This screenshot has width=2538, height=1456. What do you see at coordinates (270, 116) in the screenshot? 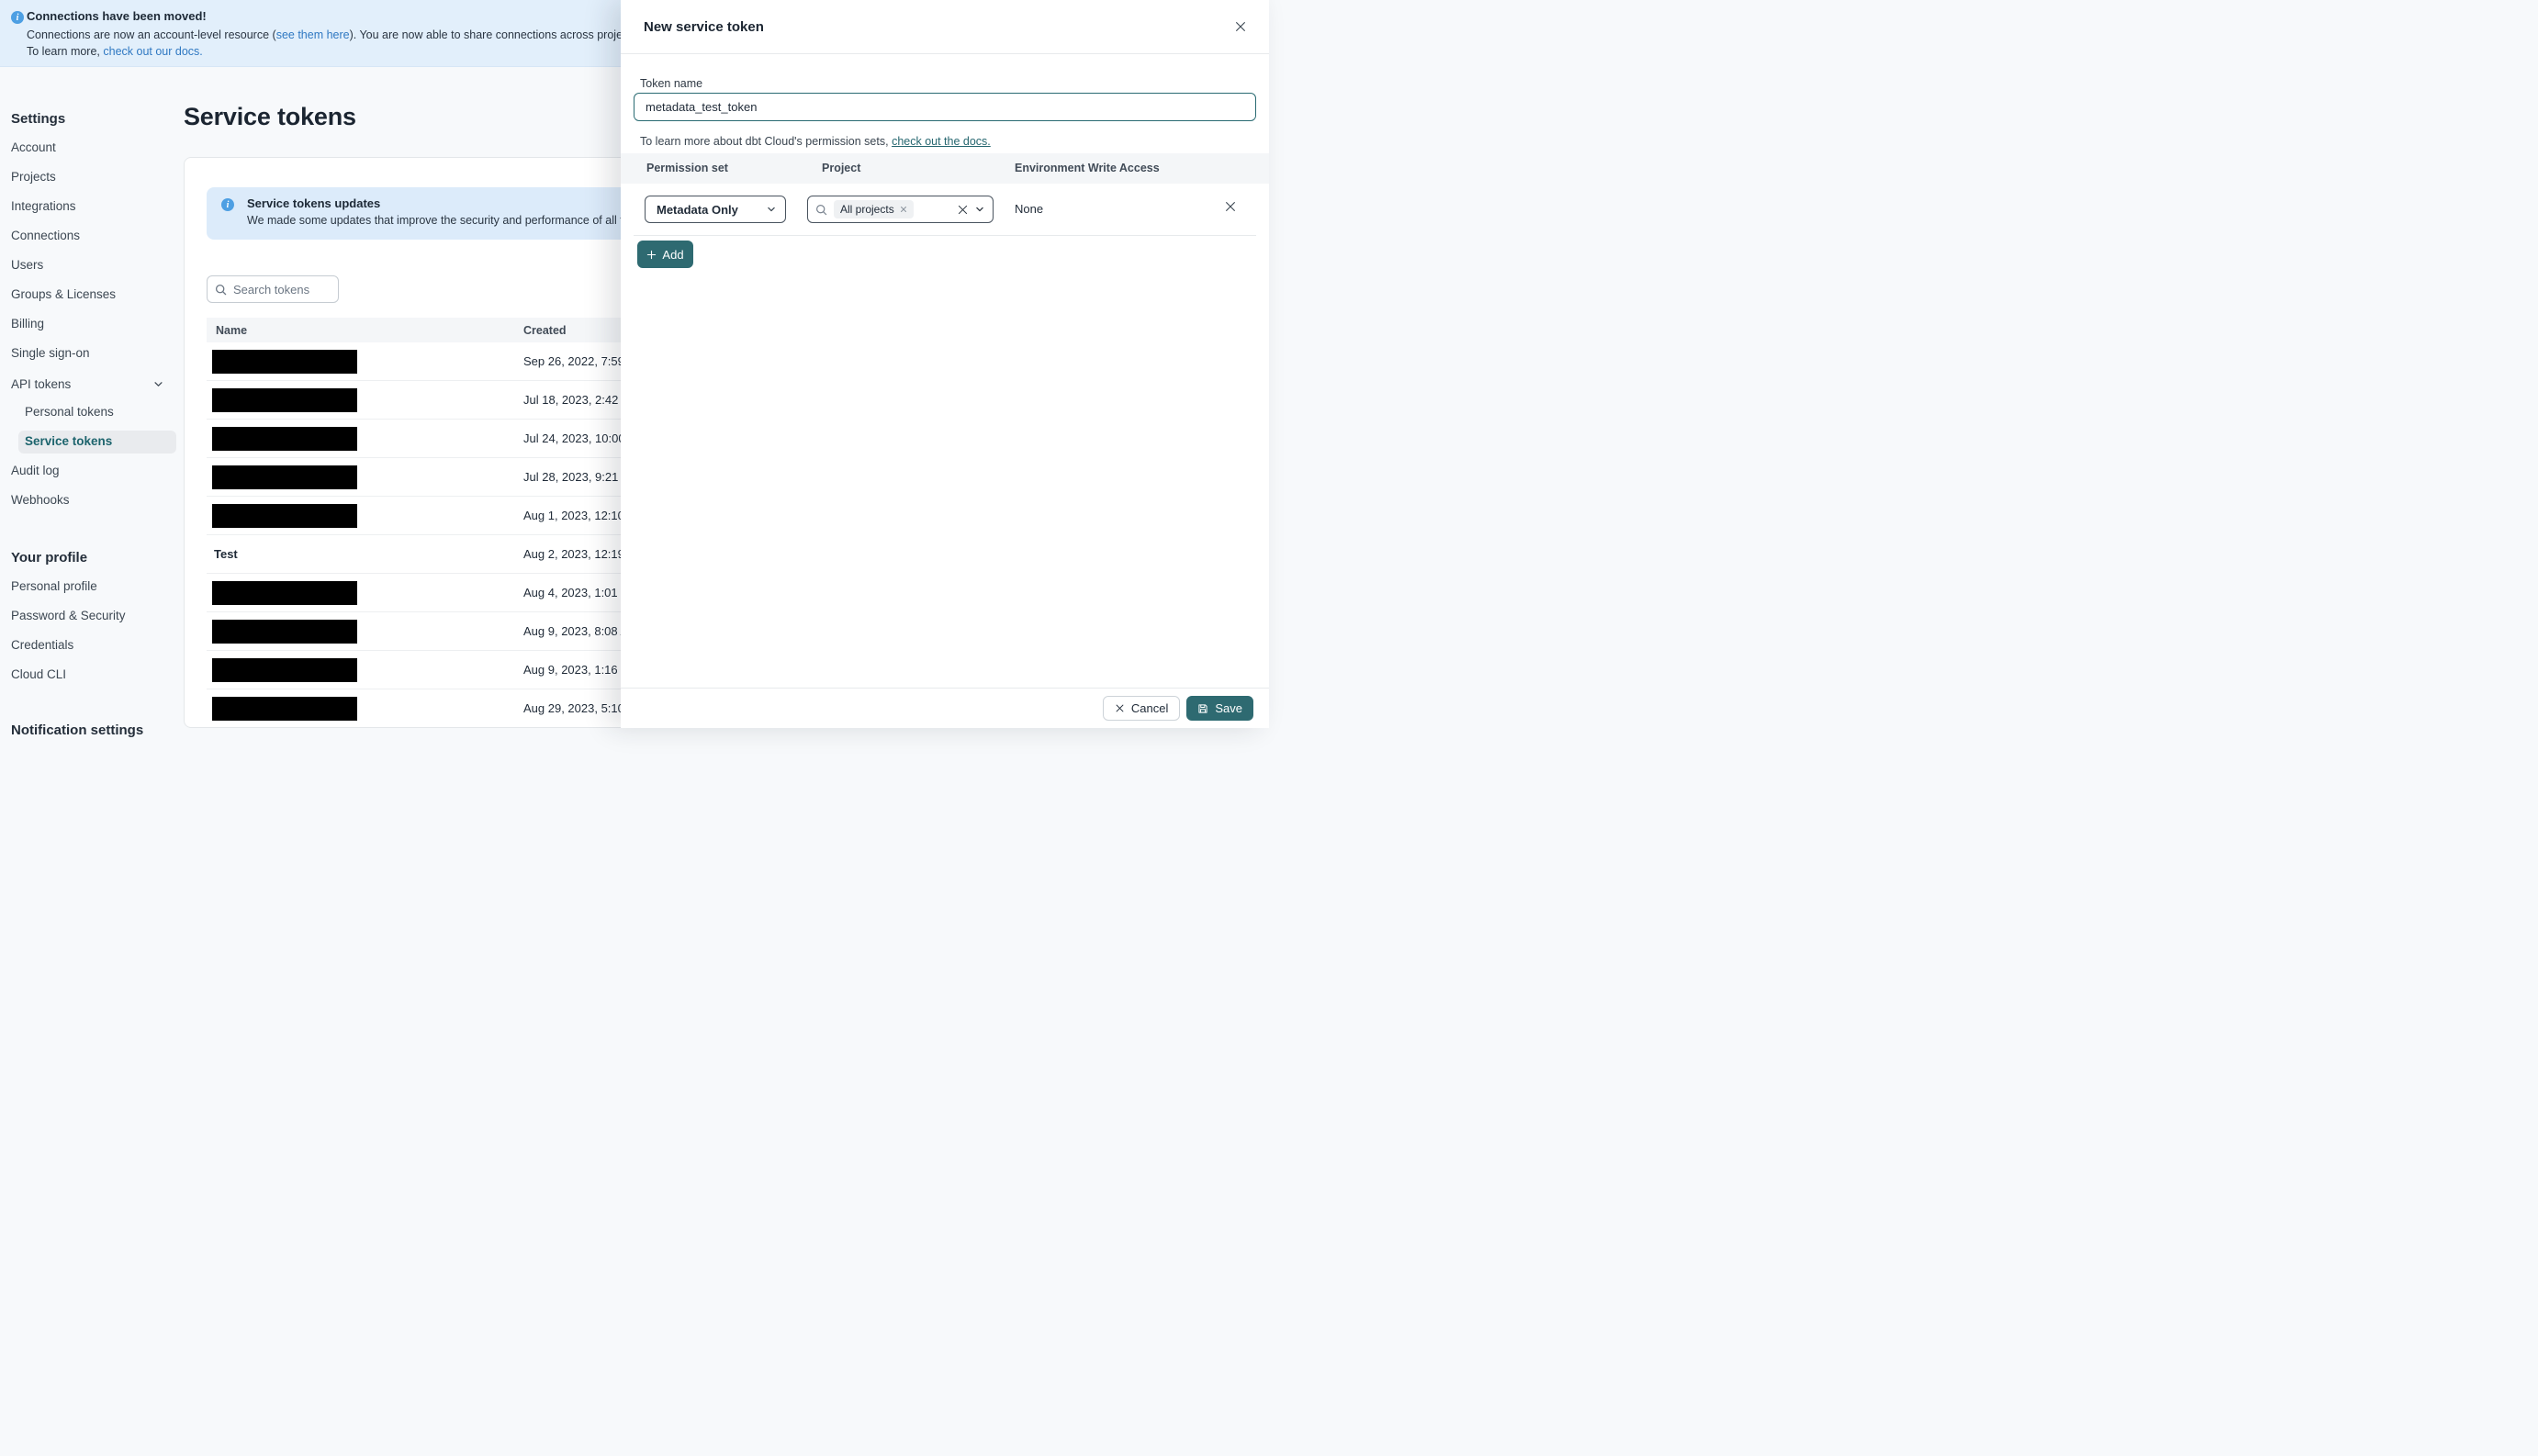
I see `page-title: Service tokens` at bounding box center [270, 116].